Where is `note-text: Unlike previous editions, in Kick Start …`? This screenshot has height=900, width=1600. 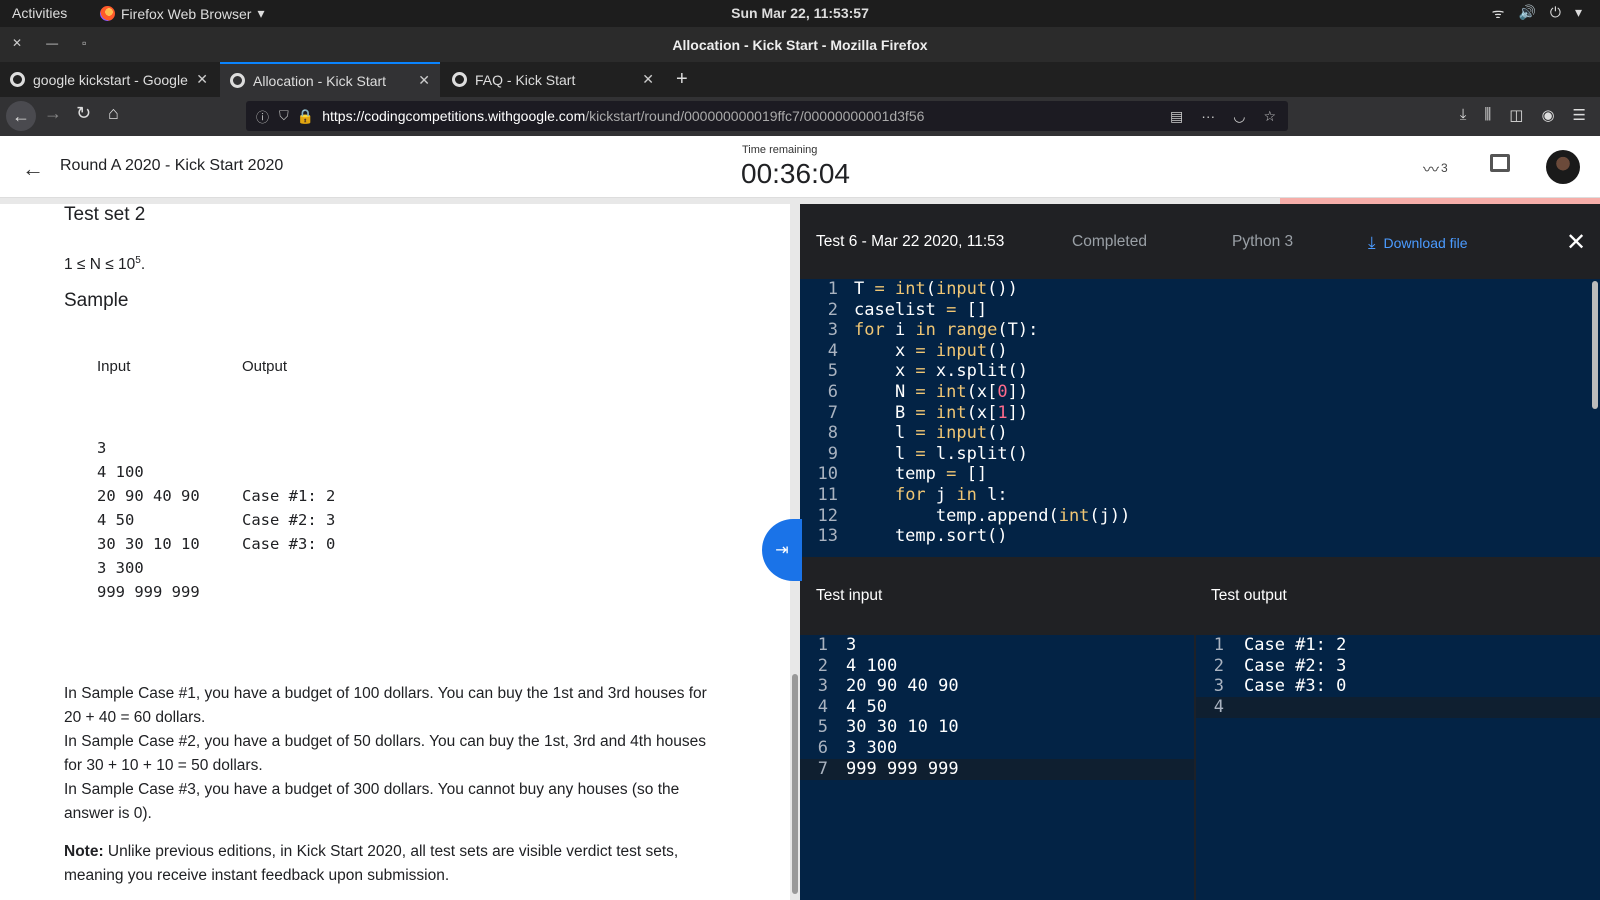
note-text: Unlike previous editions, in Kick Start … is located at coordinates (371, 863).